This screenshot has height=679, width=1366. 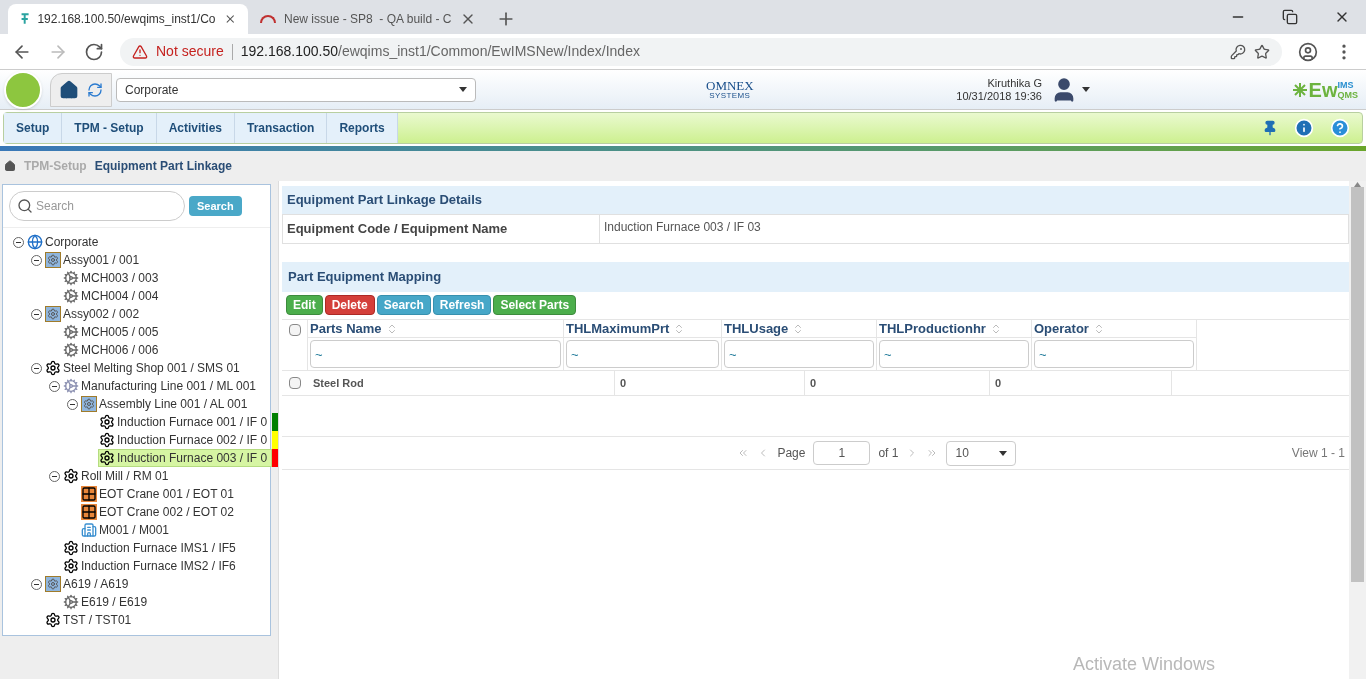 What do you see at coordinates (981, 453) in the screenshot?
I see `page-size-select: 10` at bounding box center [981, 453].